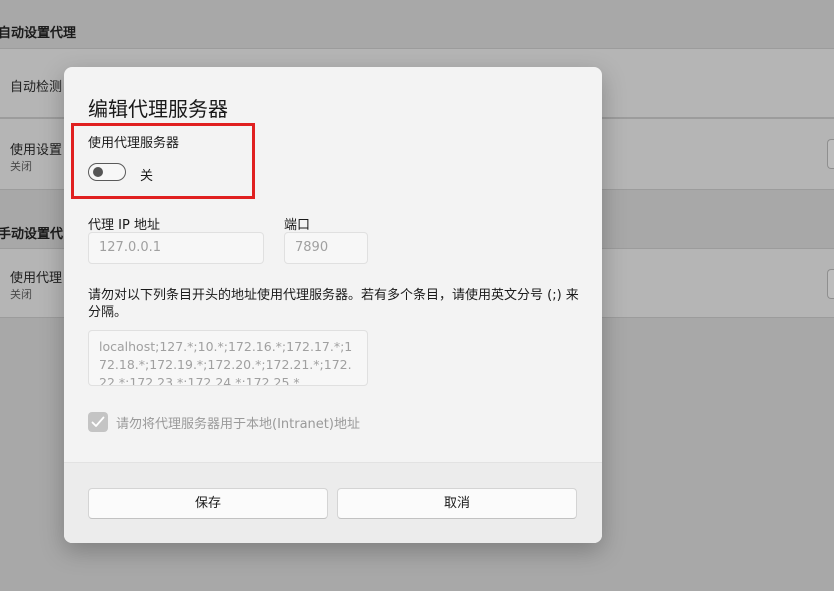 The width and height of the screenshot is (834, 591). Describe the element at coordinates (21, 166) in the screenshot. I see `use-script-status: 关闭` at that location.